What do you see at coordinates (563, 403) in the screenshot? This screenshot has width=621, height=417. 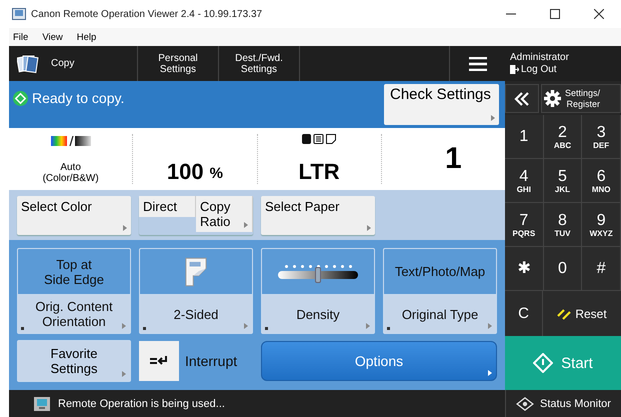 I see `status-monitor-button: Status Monitor` at bounding box center [563, 403].